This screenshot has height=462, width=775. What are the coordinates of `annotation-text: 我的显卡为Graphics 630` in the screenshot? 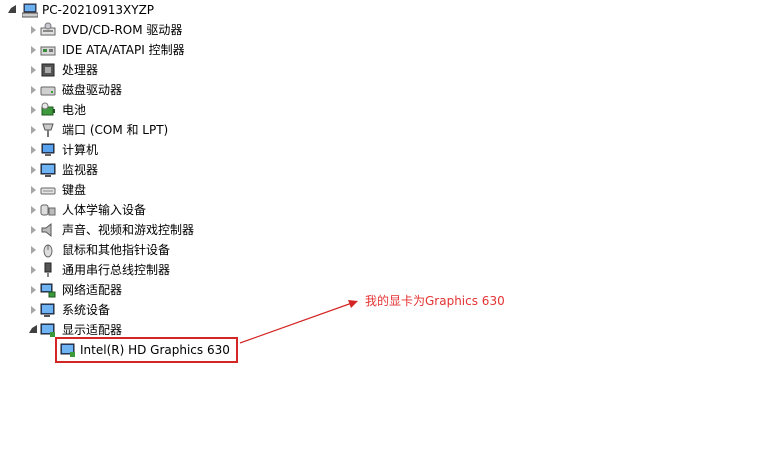 It's located at (435, 301).